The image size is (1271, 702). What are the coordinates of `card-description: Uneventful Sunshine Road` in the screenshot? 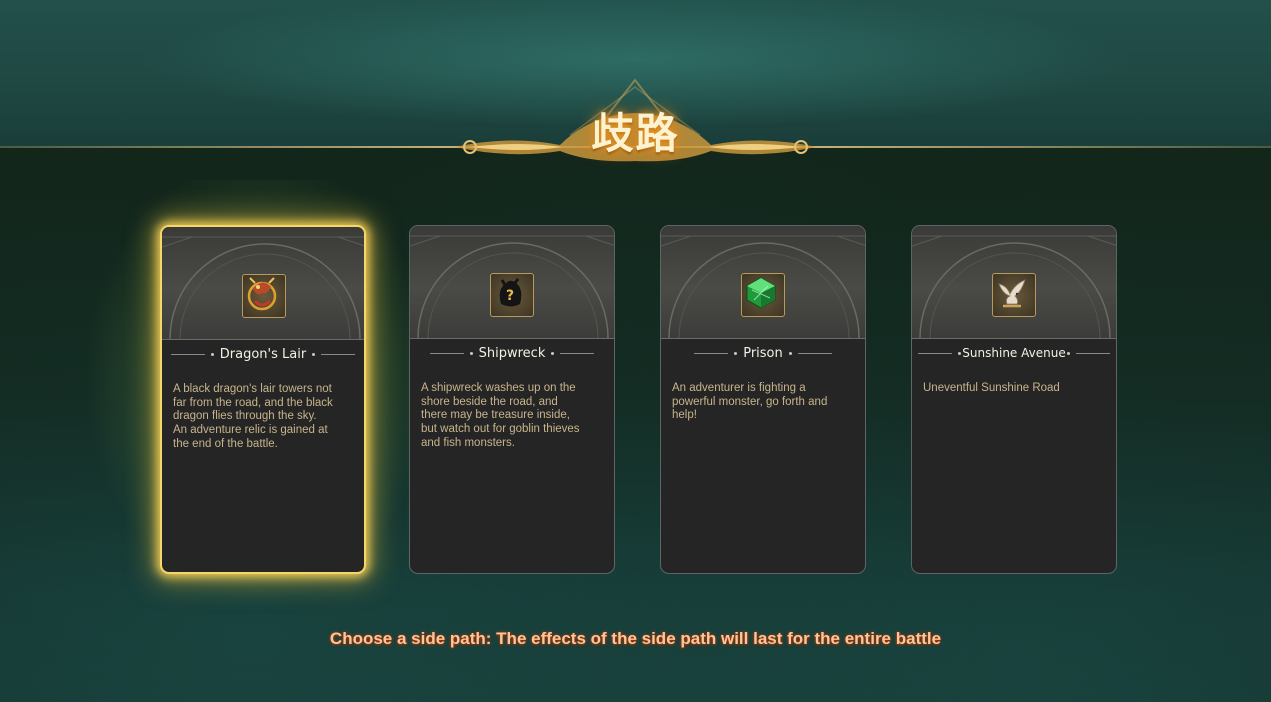 It's located at (991, 388).